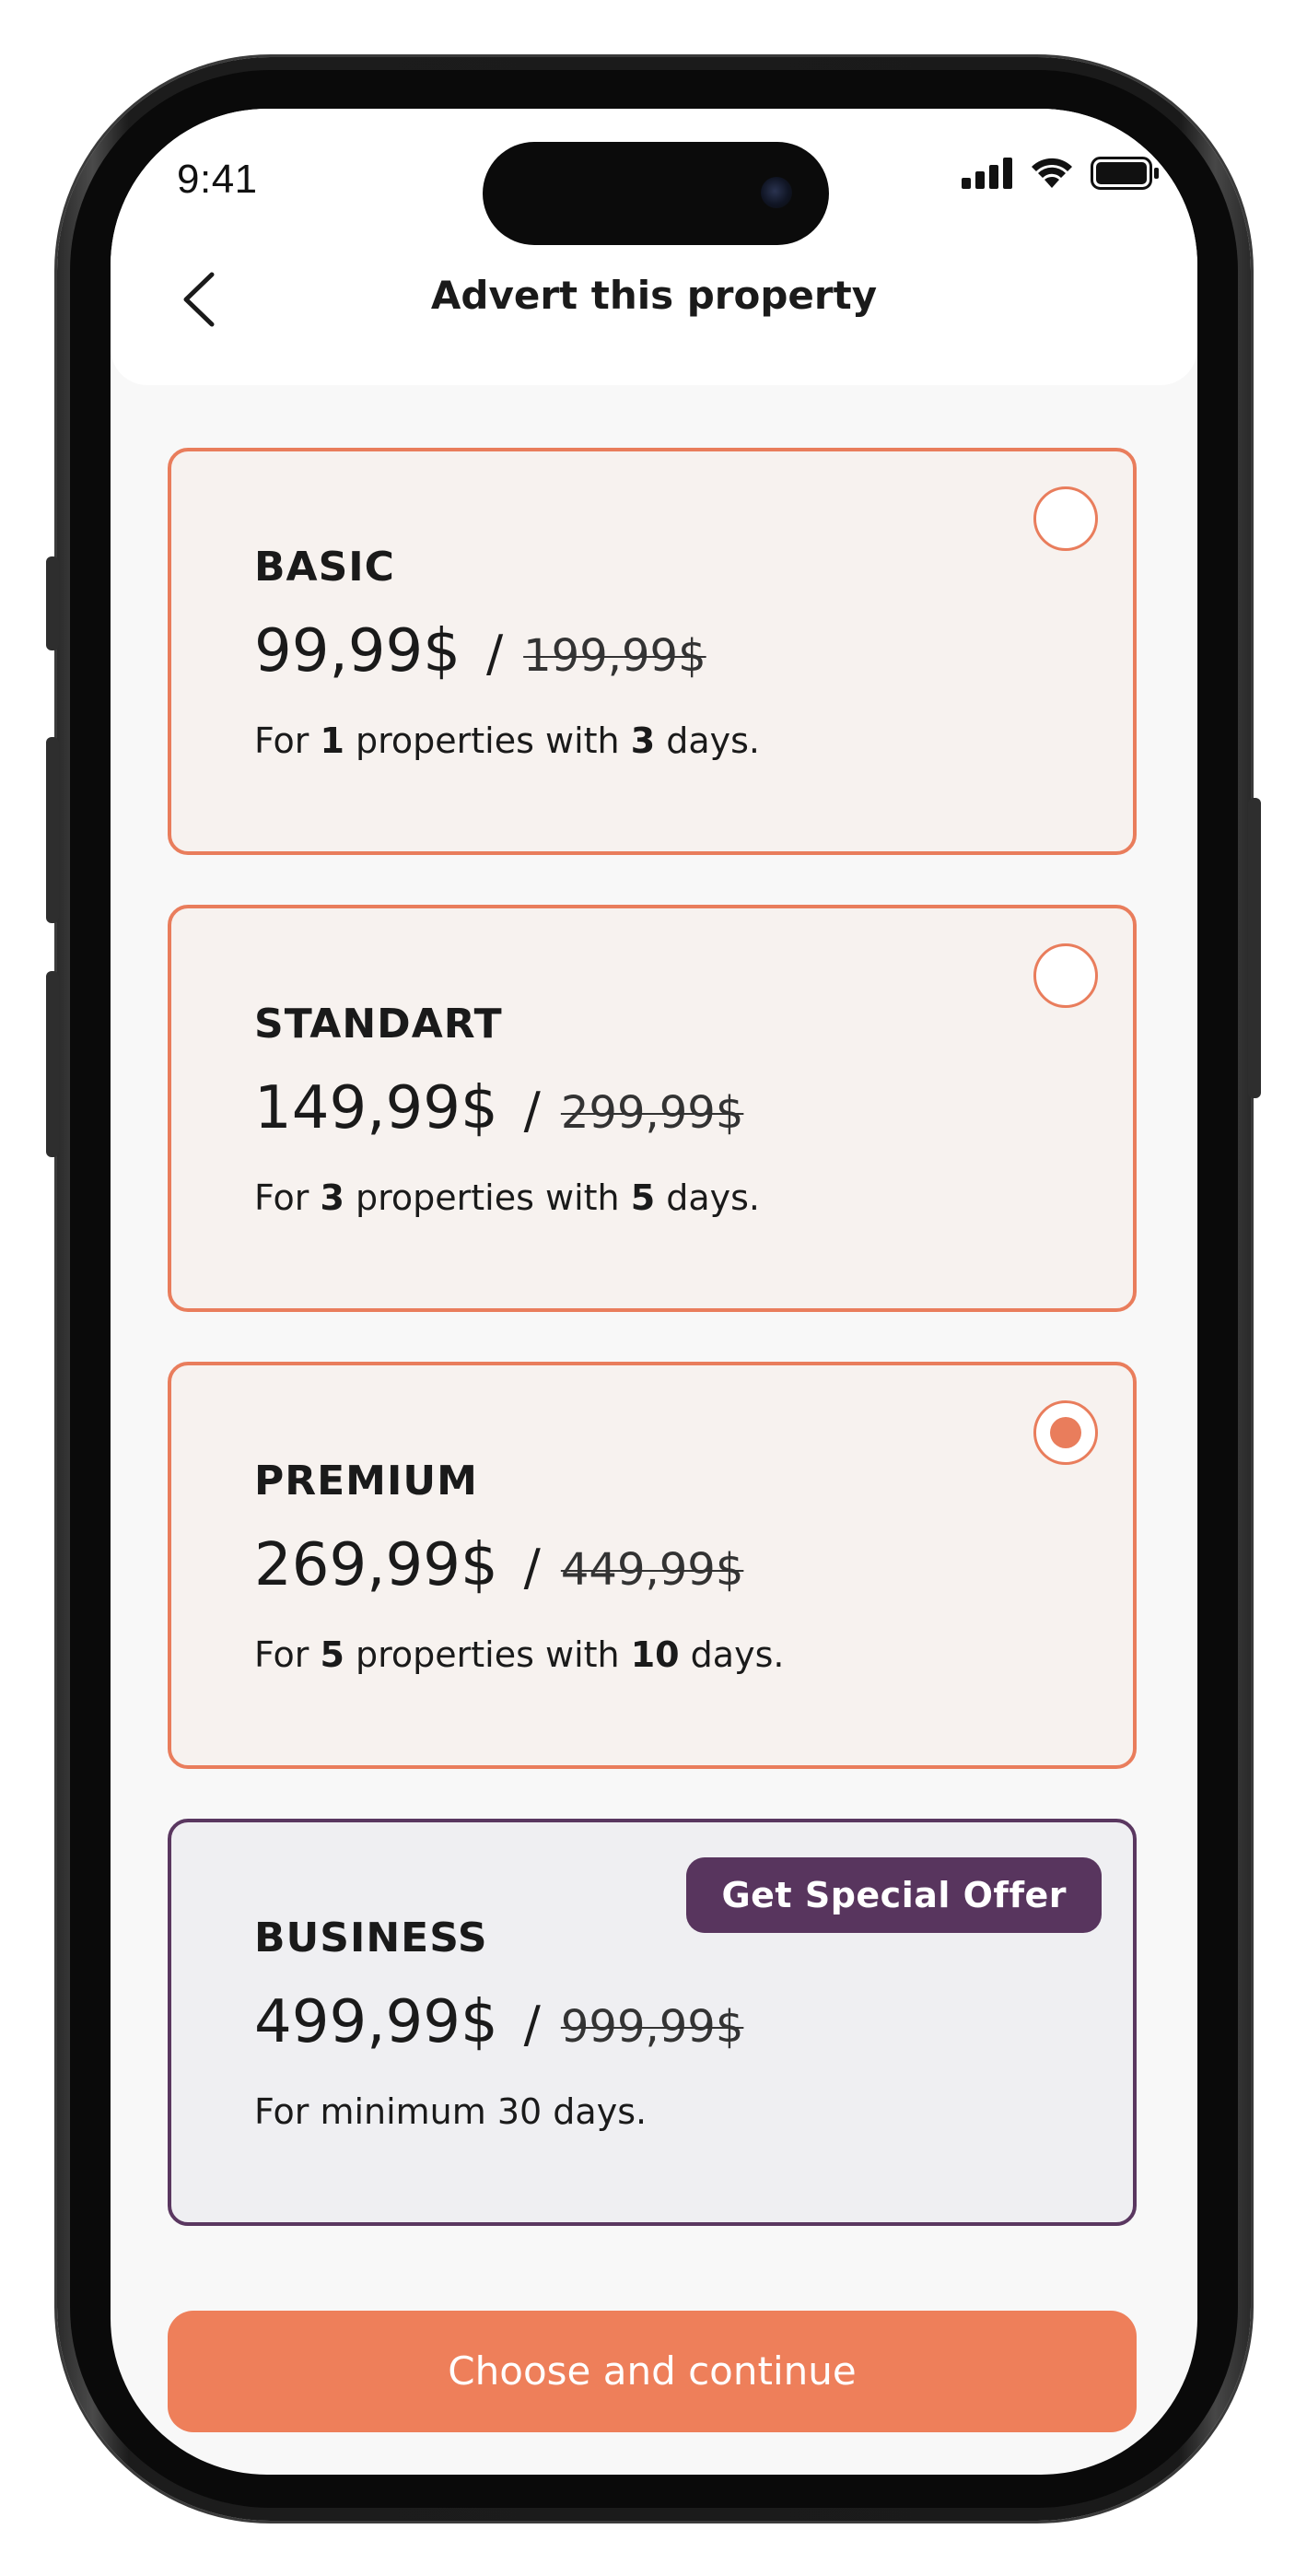 This screenshot has width=1307, height=2576. I want to click on price-row: 499,99$ / 999,99$, so click(498, 2022).